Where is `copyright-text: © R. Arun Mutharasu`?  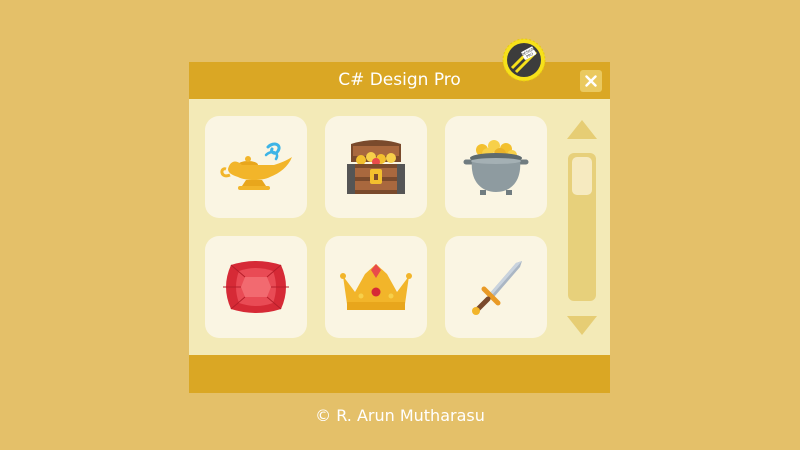 copyright-text: © R. Arun Mutharasu is located at coordinates (400, 415).